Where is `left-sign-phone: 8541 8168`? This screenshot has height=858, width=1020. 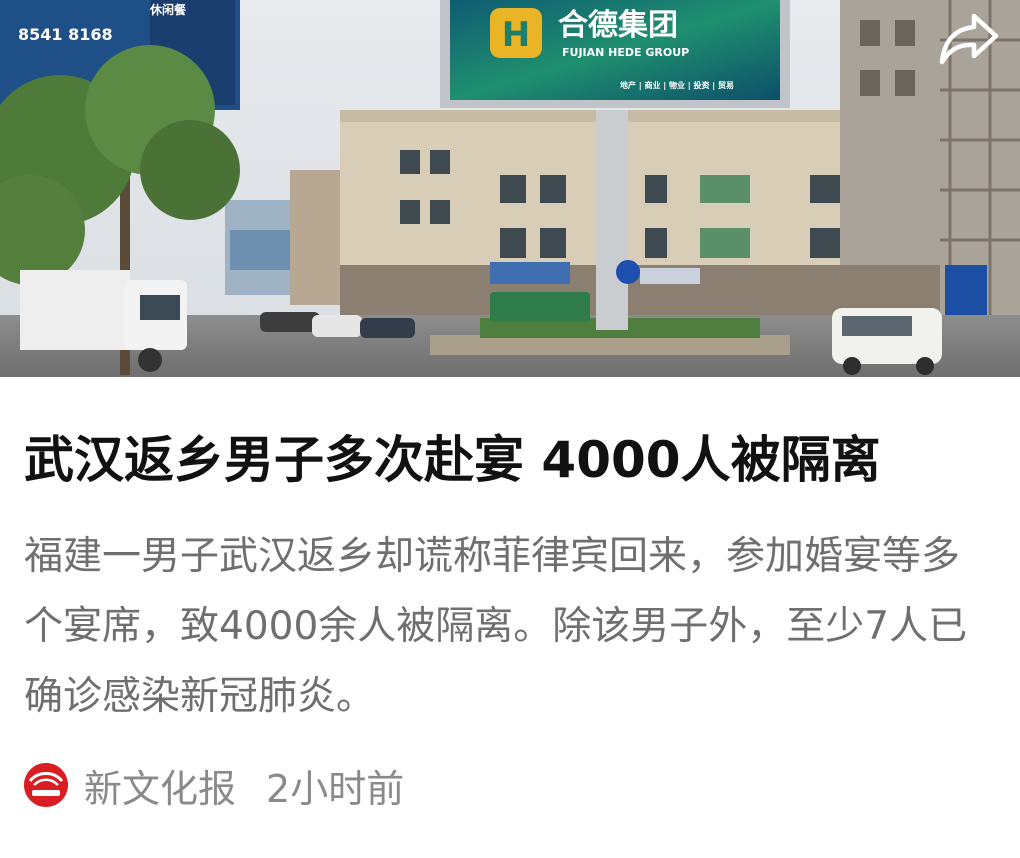 left-sign-phone: 8541 8168 is located at coordinates (65, 34).